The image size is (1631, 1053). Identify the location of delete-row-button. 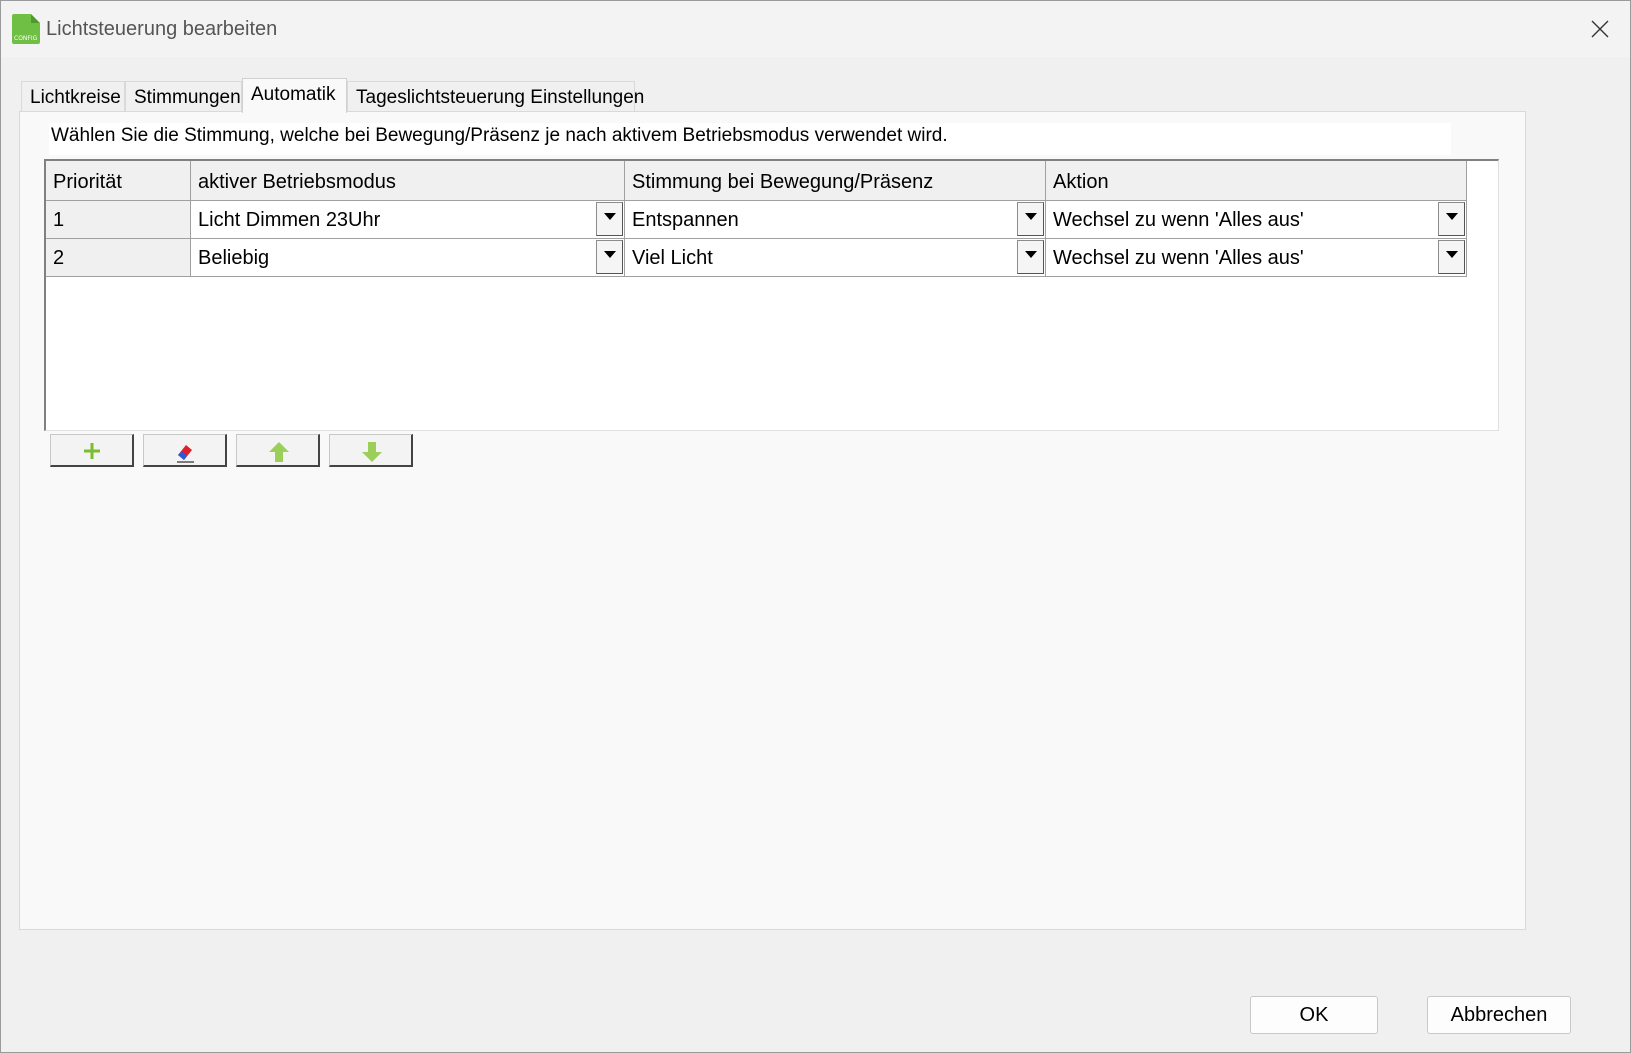
(185, 450).